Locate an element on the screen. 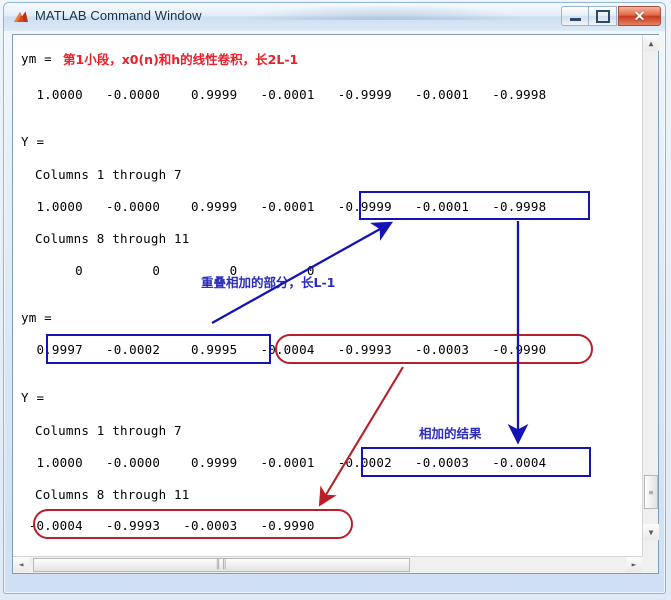 The height and width of the screenshot is (600, 671). vertical-scroll-thumb: ≡ is located at coordinates (651, 492).